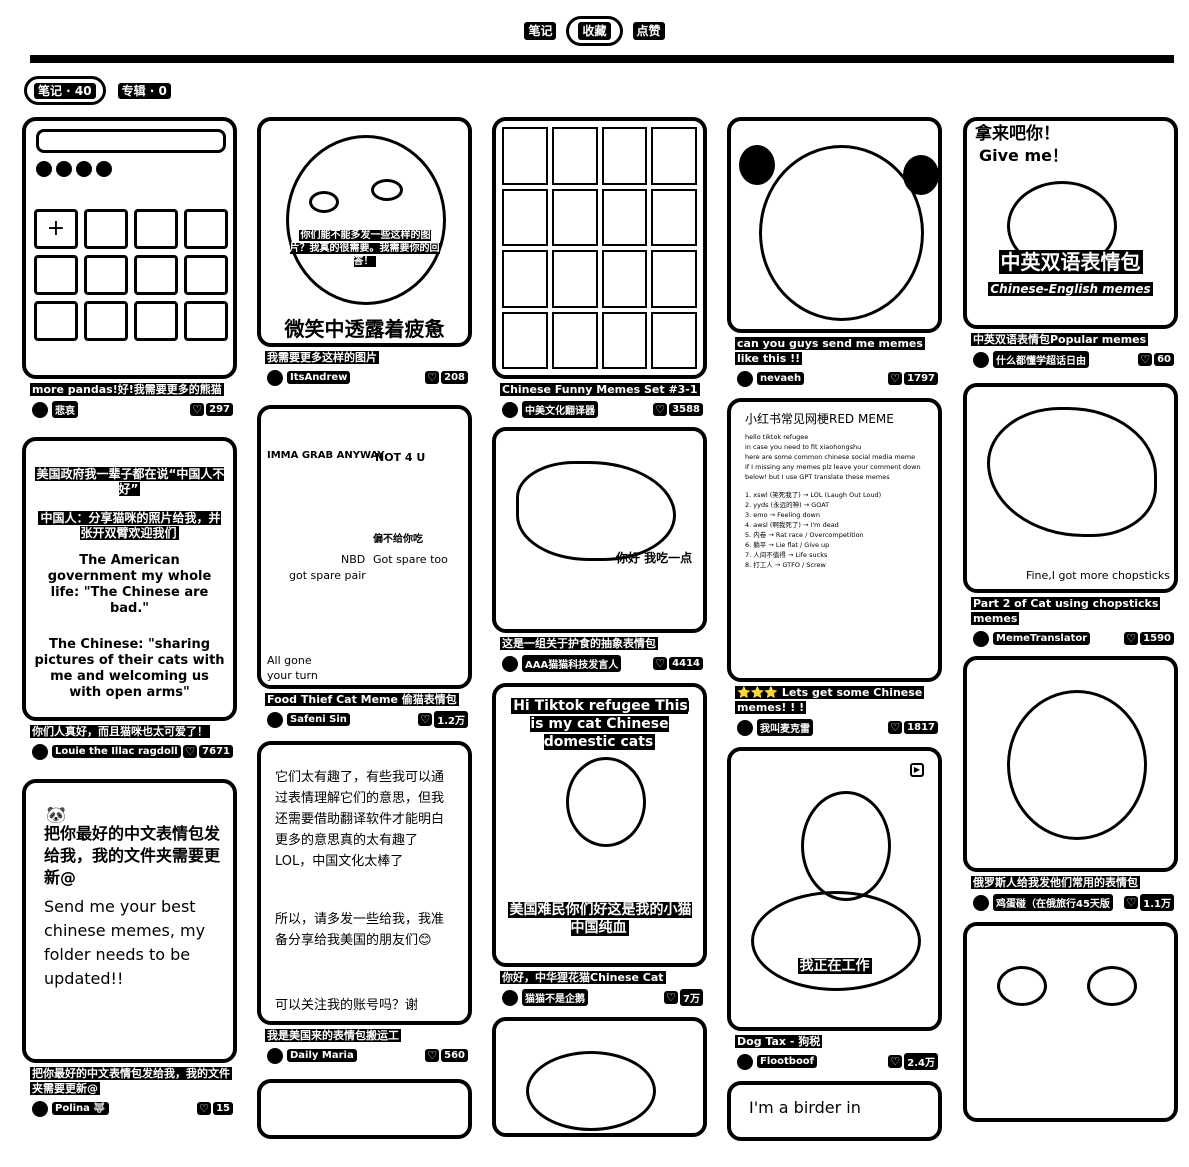 The width and height of the screenshot is (1189, 1167). I want to click on like-button: ♡ 208, so click(446, 377).